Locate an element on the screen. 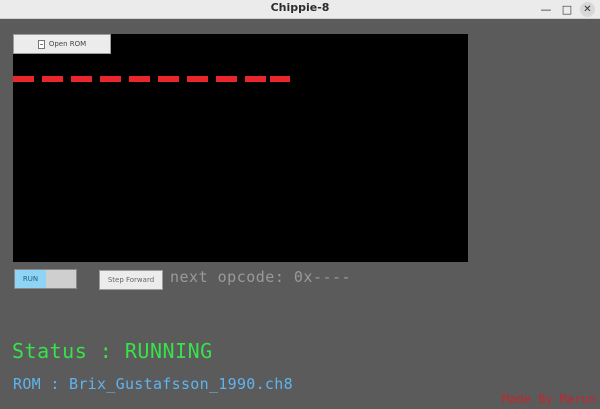  close-button: ✕ is located at coordinates (587, 9).